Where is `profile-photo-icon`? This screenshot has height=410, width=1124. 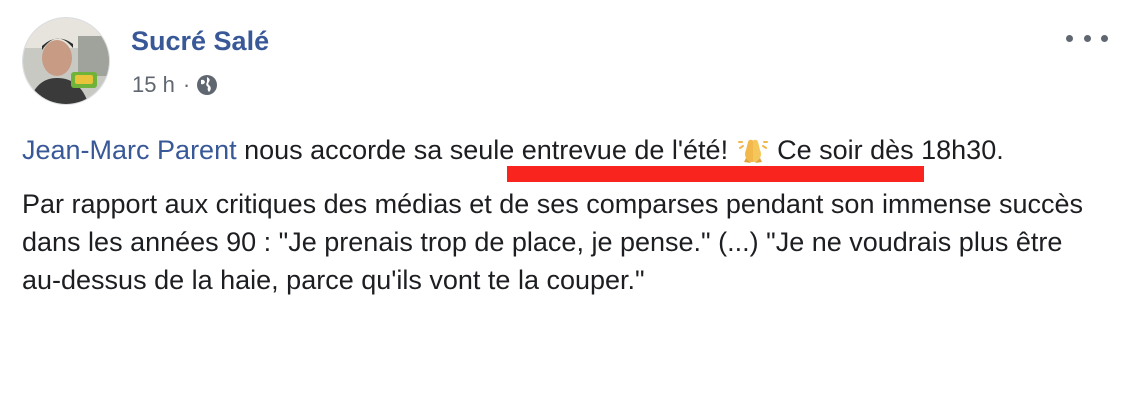
profile-photo-icon is located at coordinates (66, 61).